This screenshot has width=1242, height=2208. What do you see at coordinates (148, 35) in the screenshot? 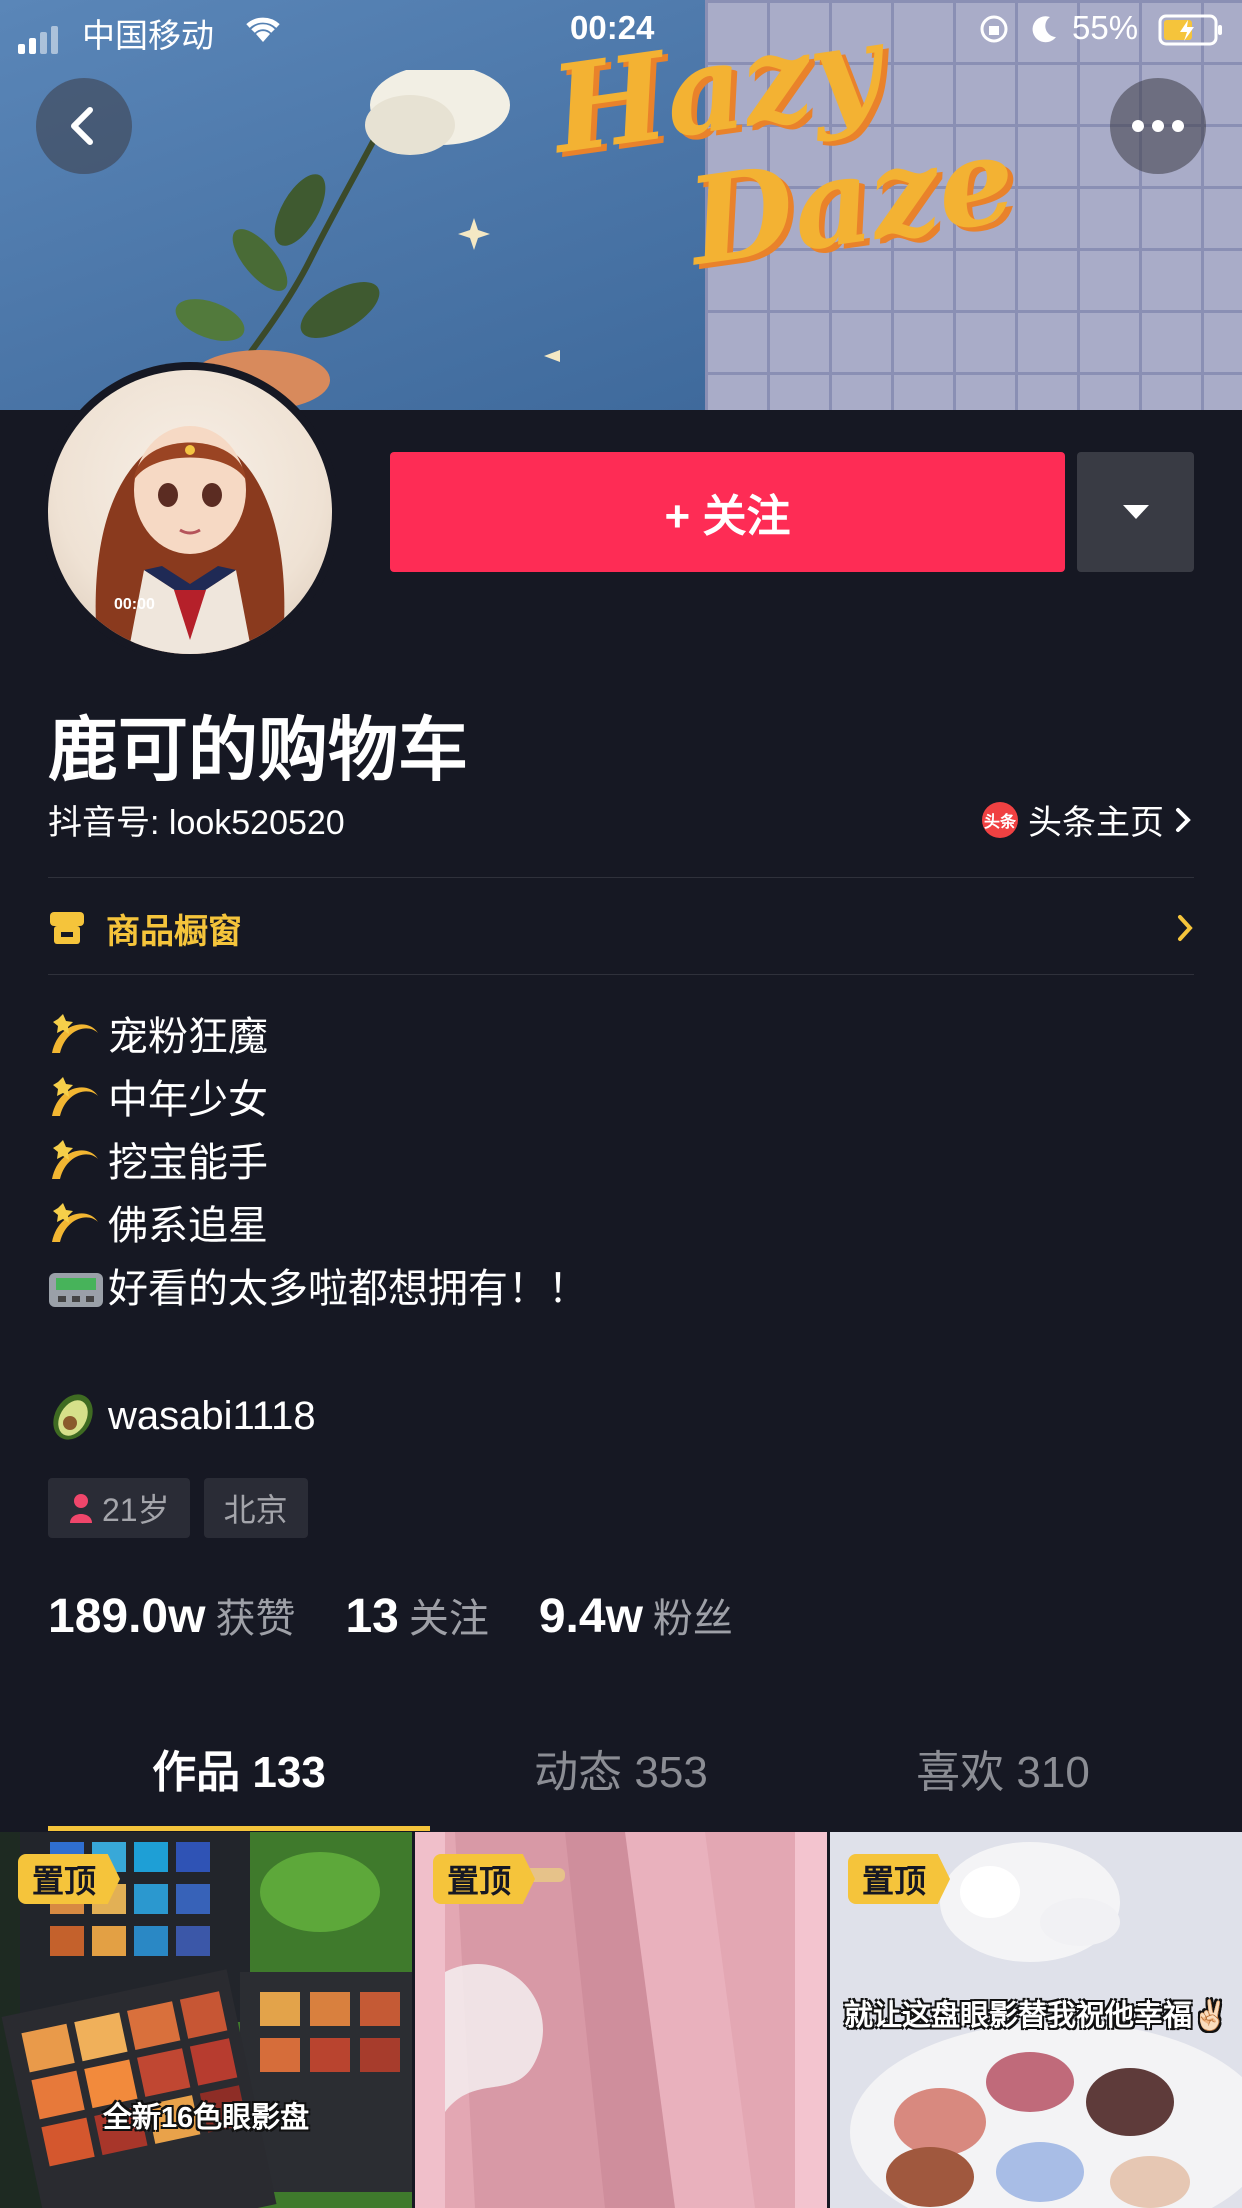
I see `carrier-name: 中国移动` at bounding box center [148, 35].